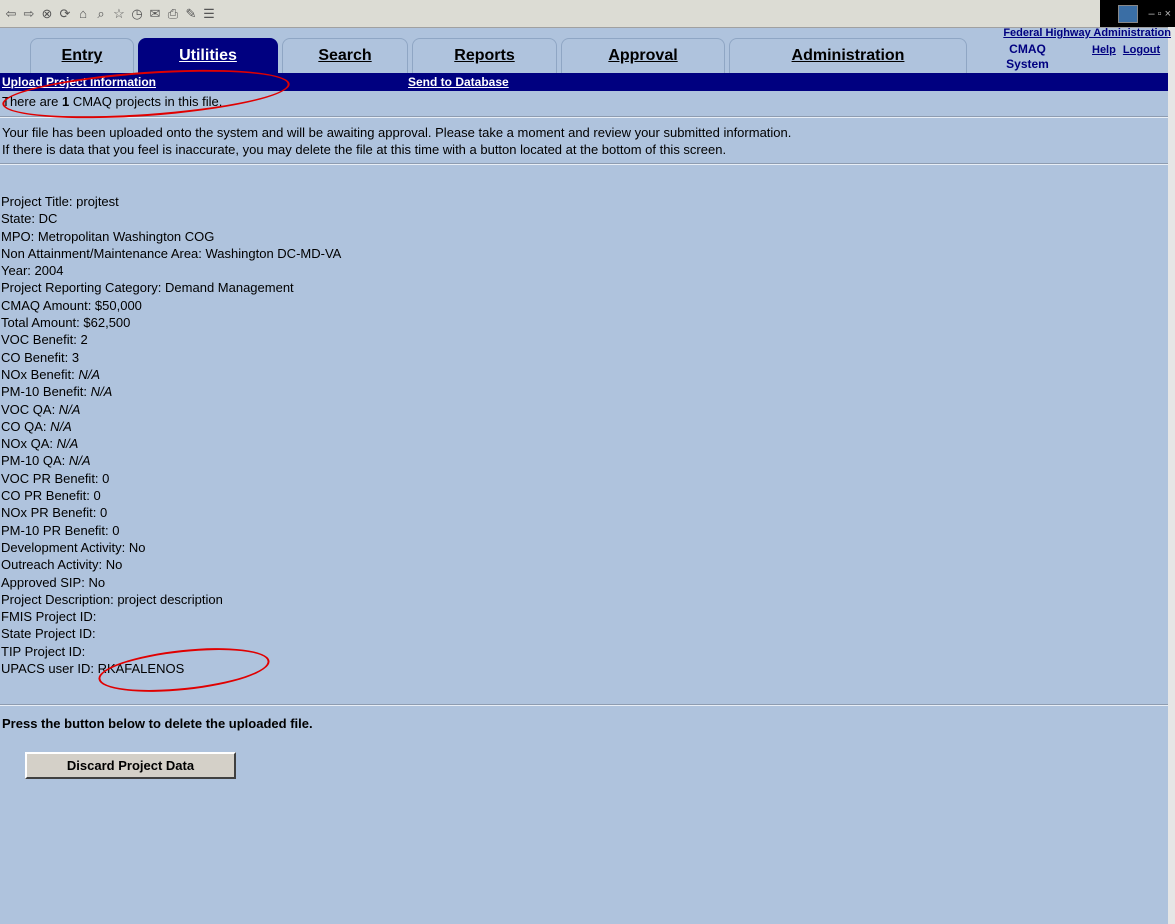 Image resolution: width=1175 pixels, height=924 pixels. Describe the element at coordinates (82, 55) in the screenshot. I see `tab-entry: Entry` at that location.